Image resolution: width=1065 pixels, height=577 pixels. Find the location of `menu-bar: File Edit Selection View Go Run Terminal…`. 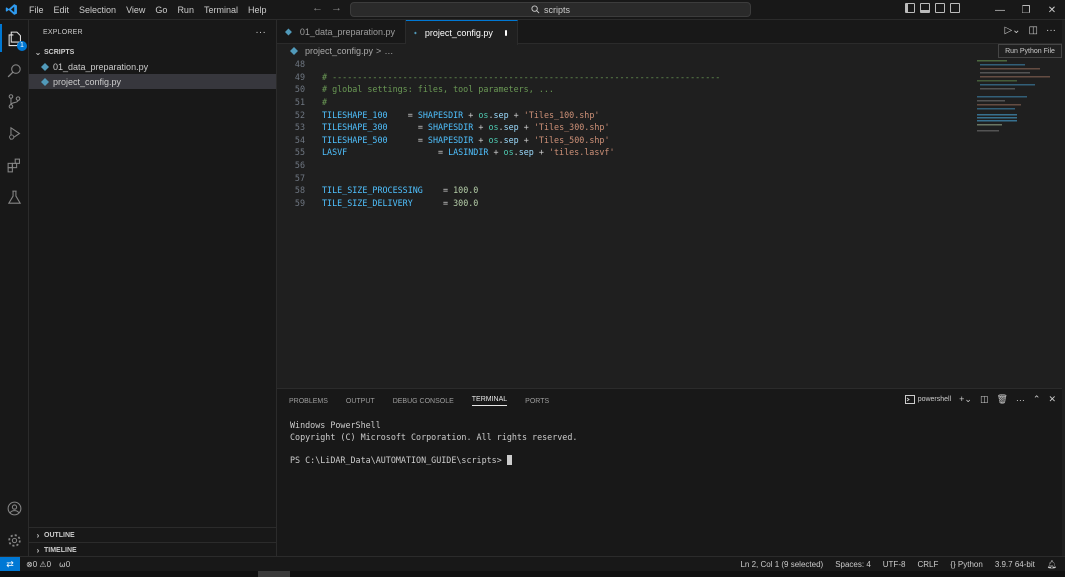

menu-bar: File Edit Selection View Go Run Terminal… is located at coordinates (147, 10).